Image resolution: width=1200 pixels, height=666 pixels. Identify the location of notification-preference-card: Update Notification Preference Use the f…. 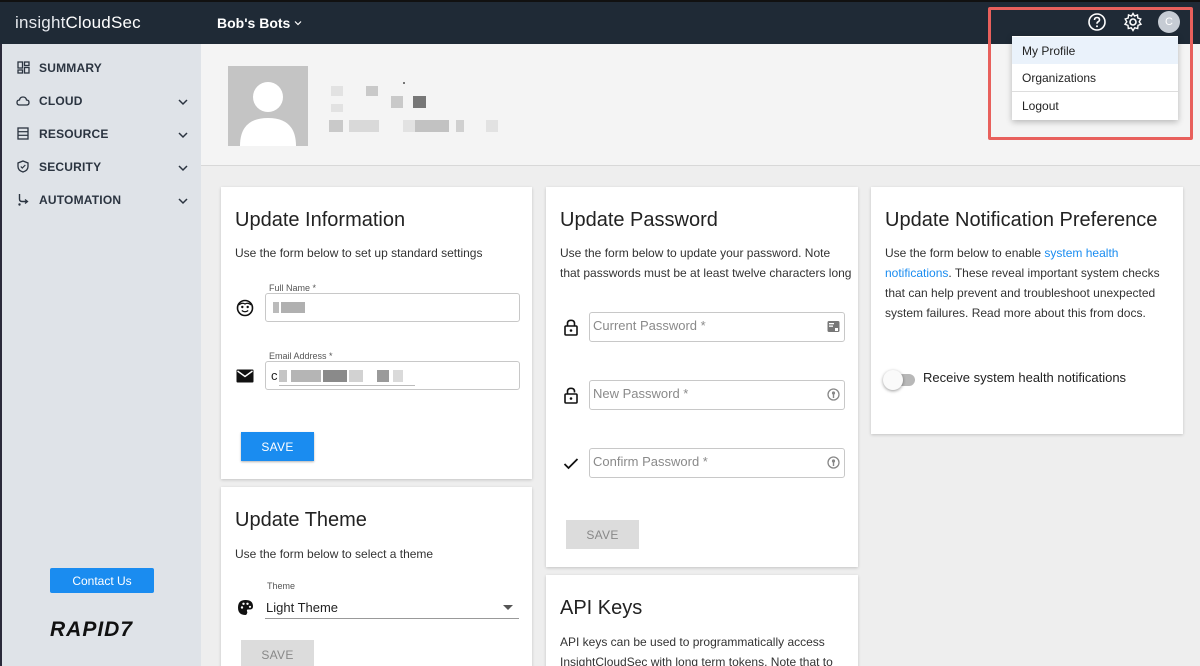
(1027, 310).